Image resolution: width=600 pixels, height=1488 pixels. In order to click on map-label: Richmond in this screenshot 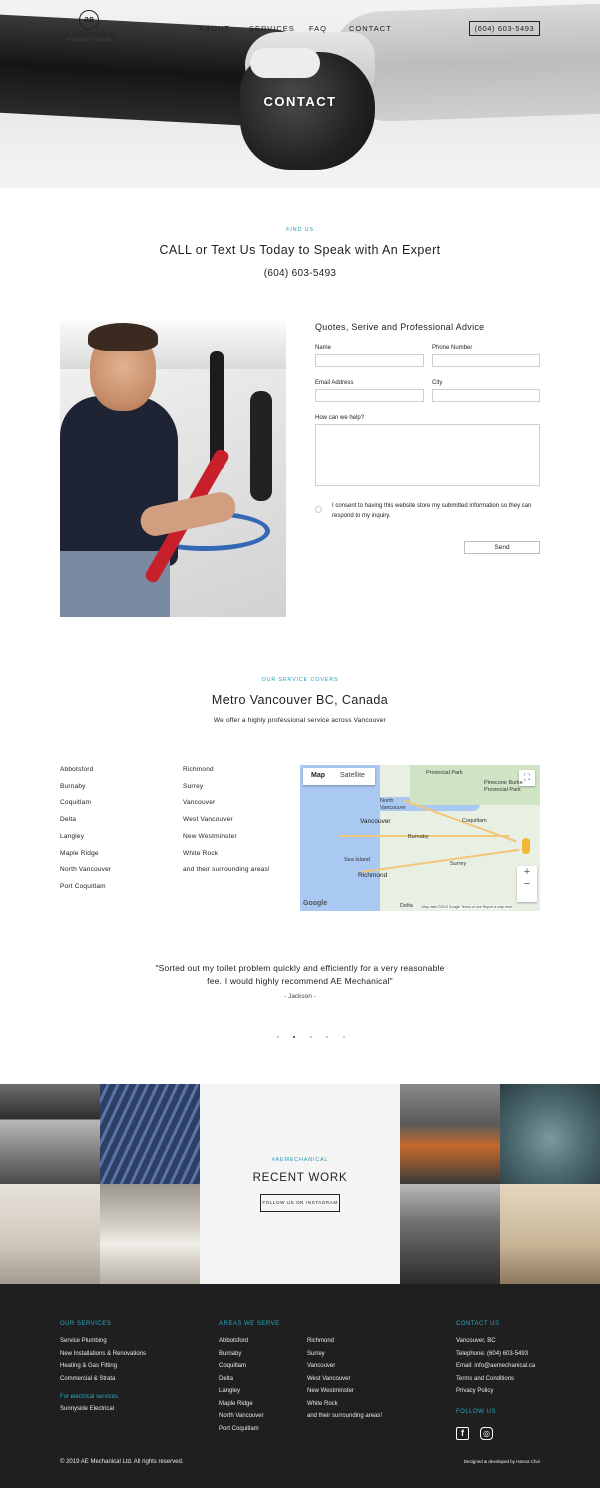, I will do `click(373, 875)`.